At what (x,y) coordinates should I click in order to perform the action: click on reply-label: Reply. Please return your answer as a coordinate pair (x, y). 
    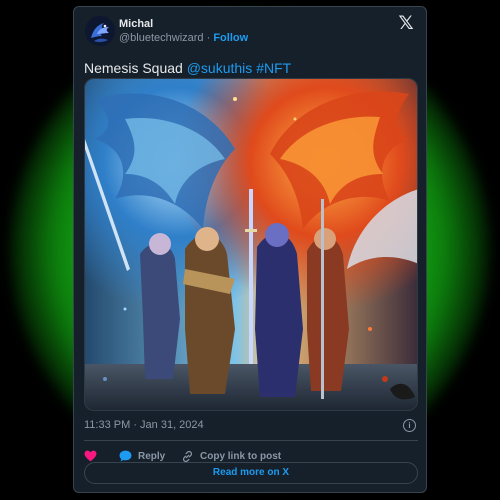
    Looking at the image, I should click on (152, 456).